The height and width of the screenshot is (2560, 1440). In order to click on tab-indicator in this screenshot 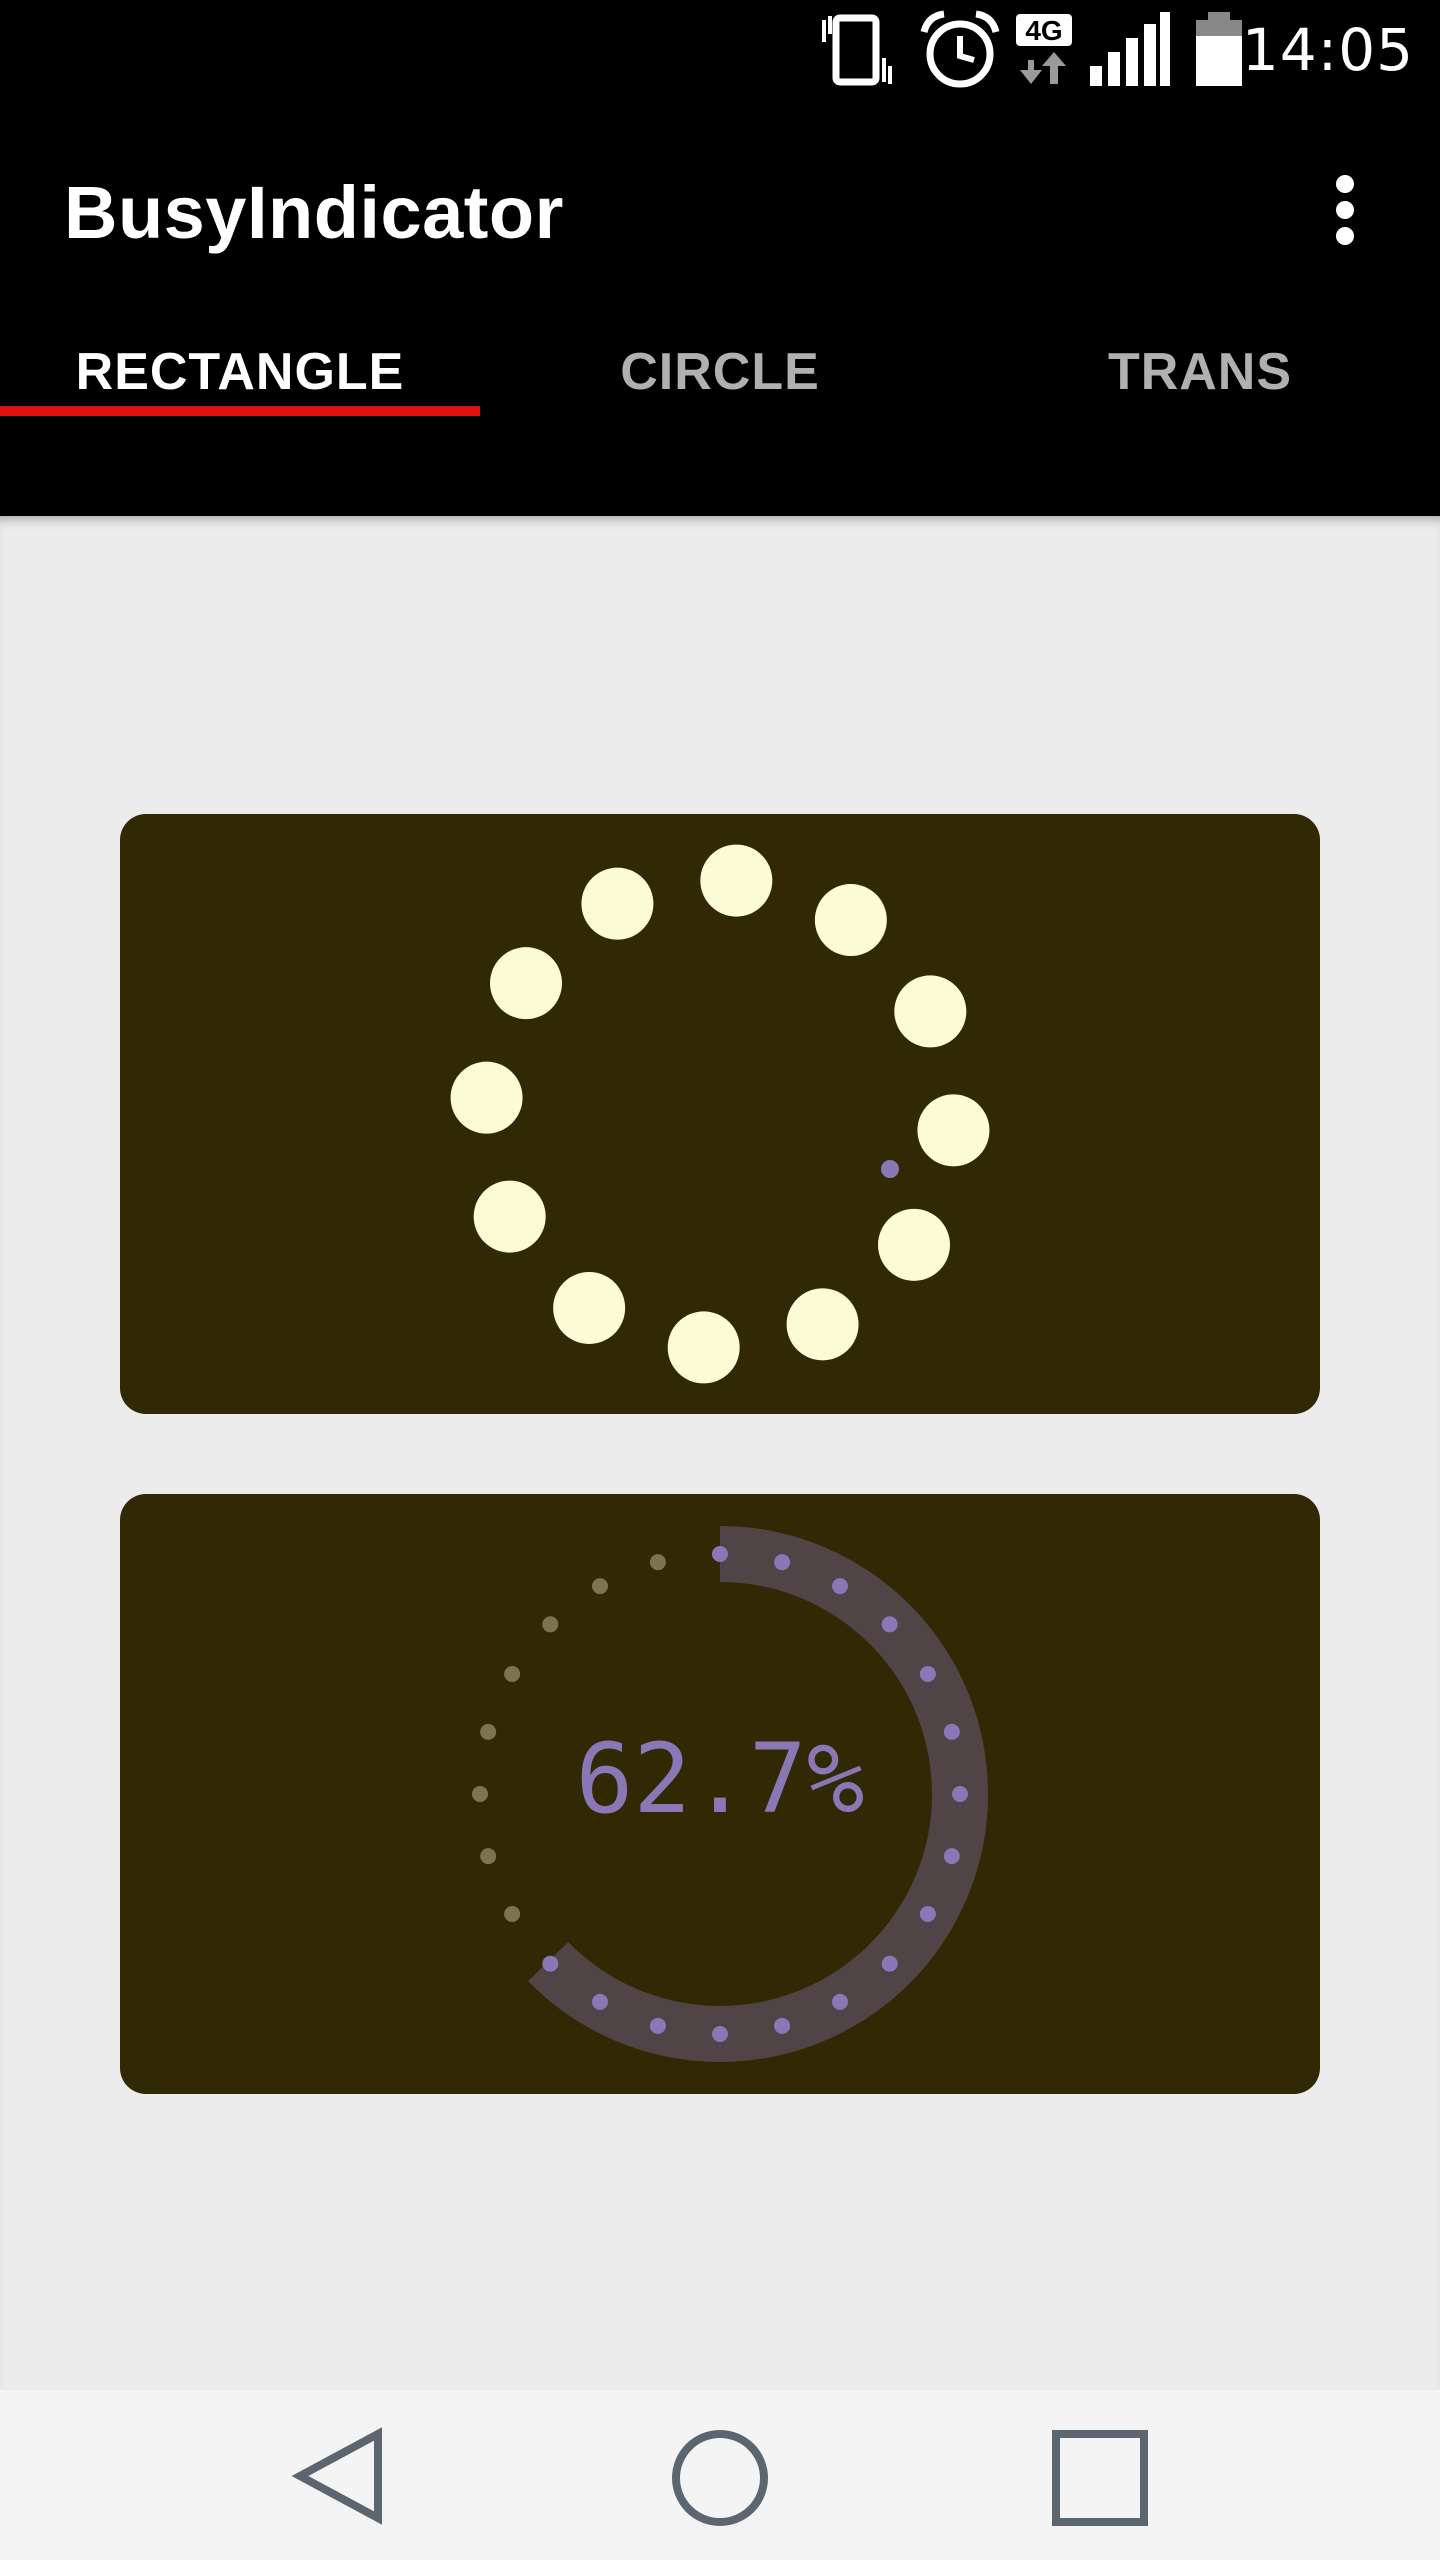, I will do `click(240, 411)`.